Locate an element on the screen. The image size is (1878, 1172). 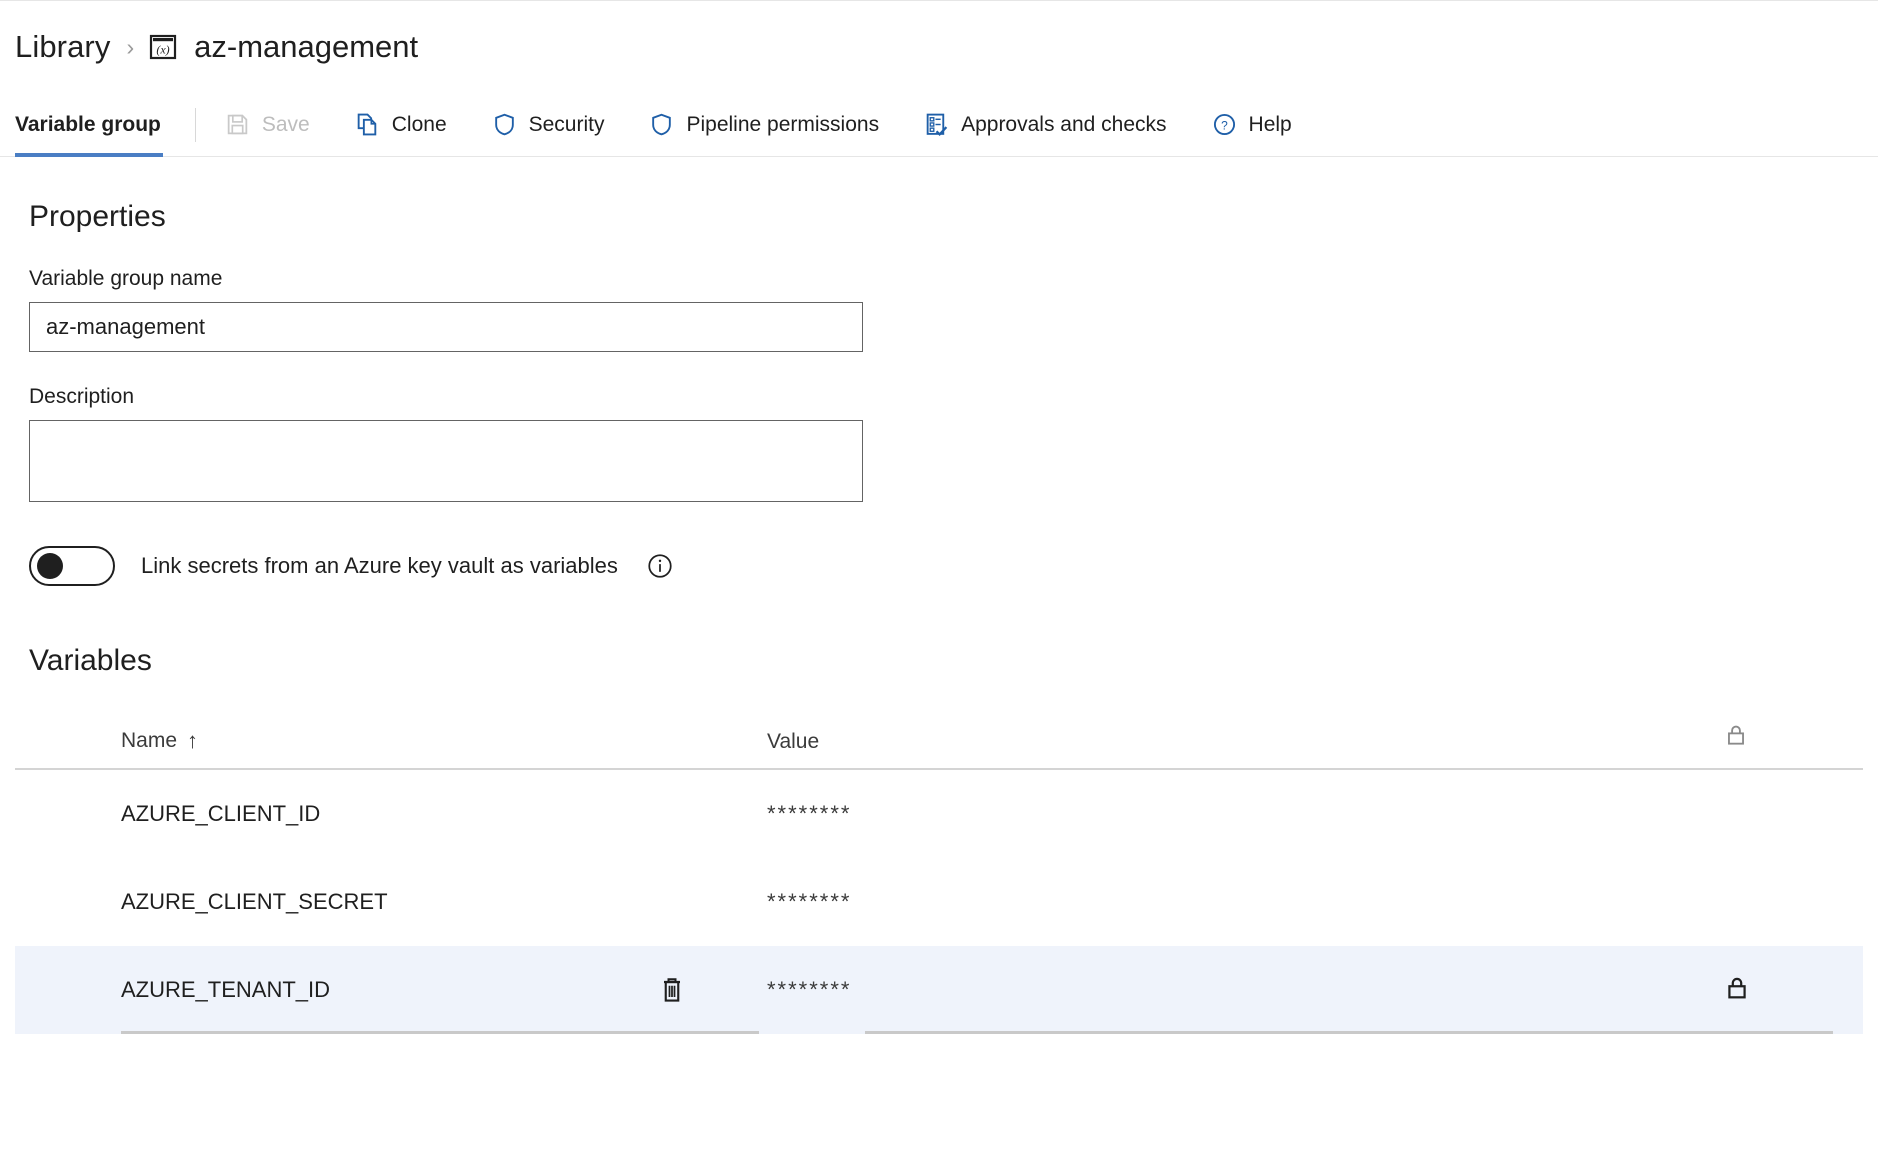
column-header-lock is located at coordinates (1759, 738).